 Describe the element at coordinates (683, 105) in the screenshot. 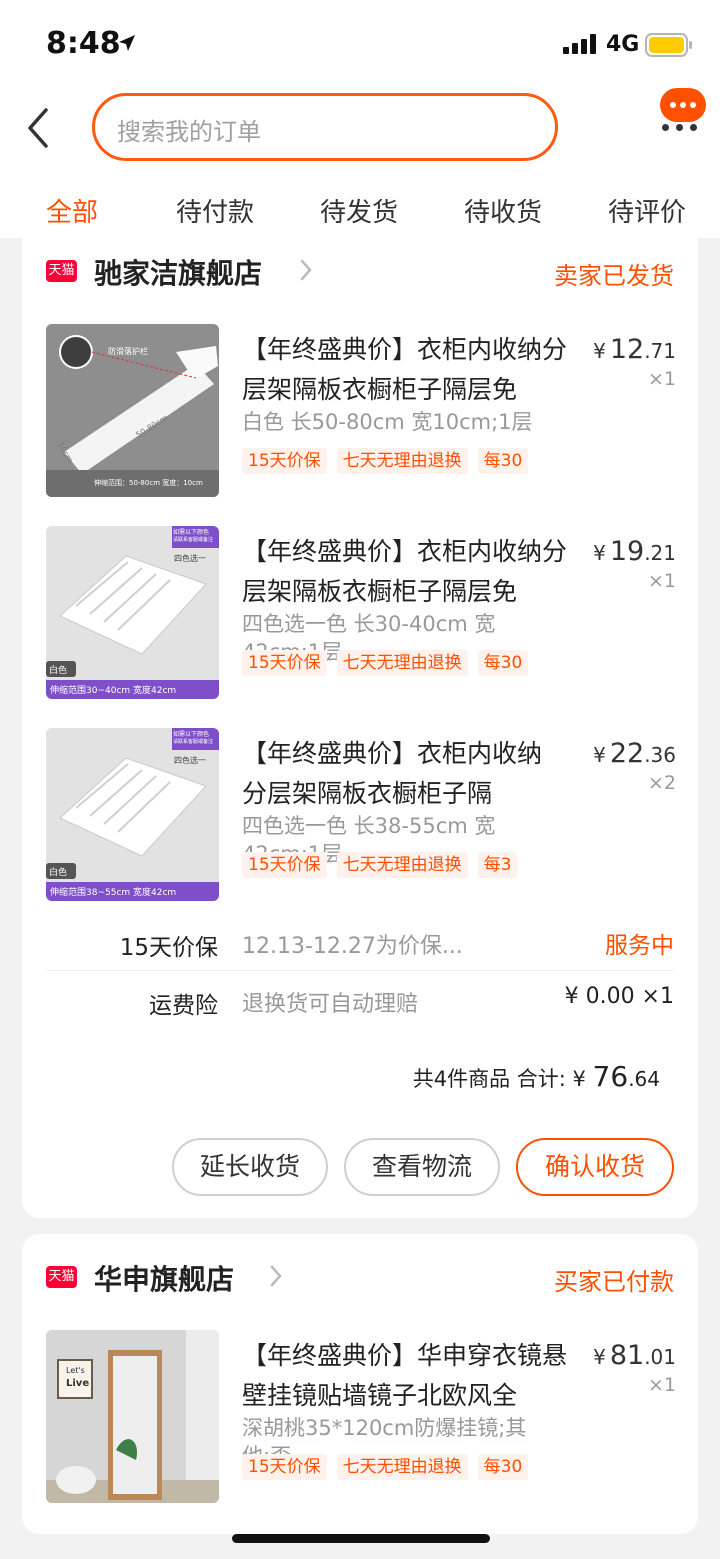

I see `message-icon` at that location.